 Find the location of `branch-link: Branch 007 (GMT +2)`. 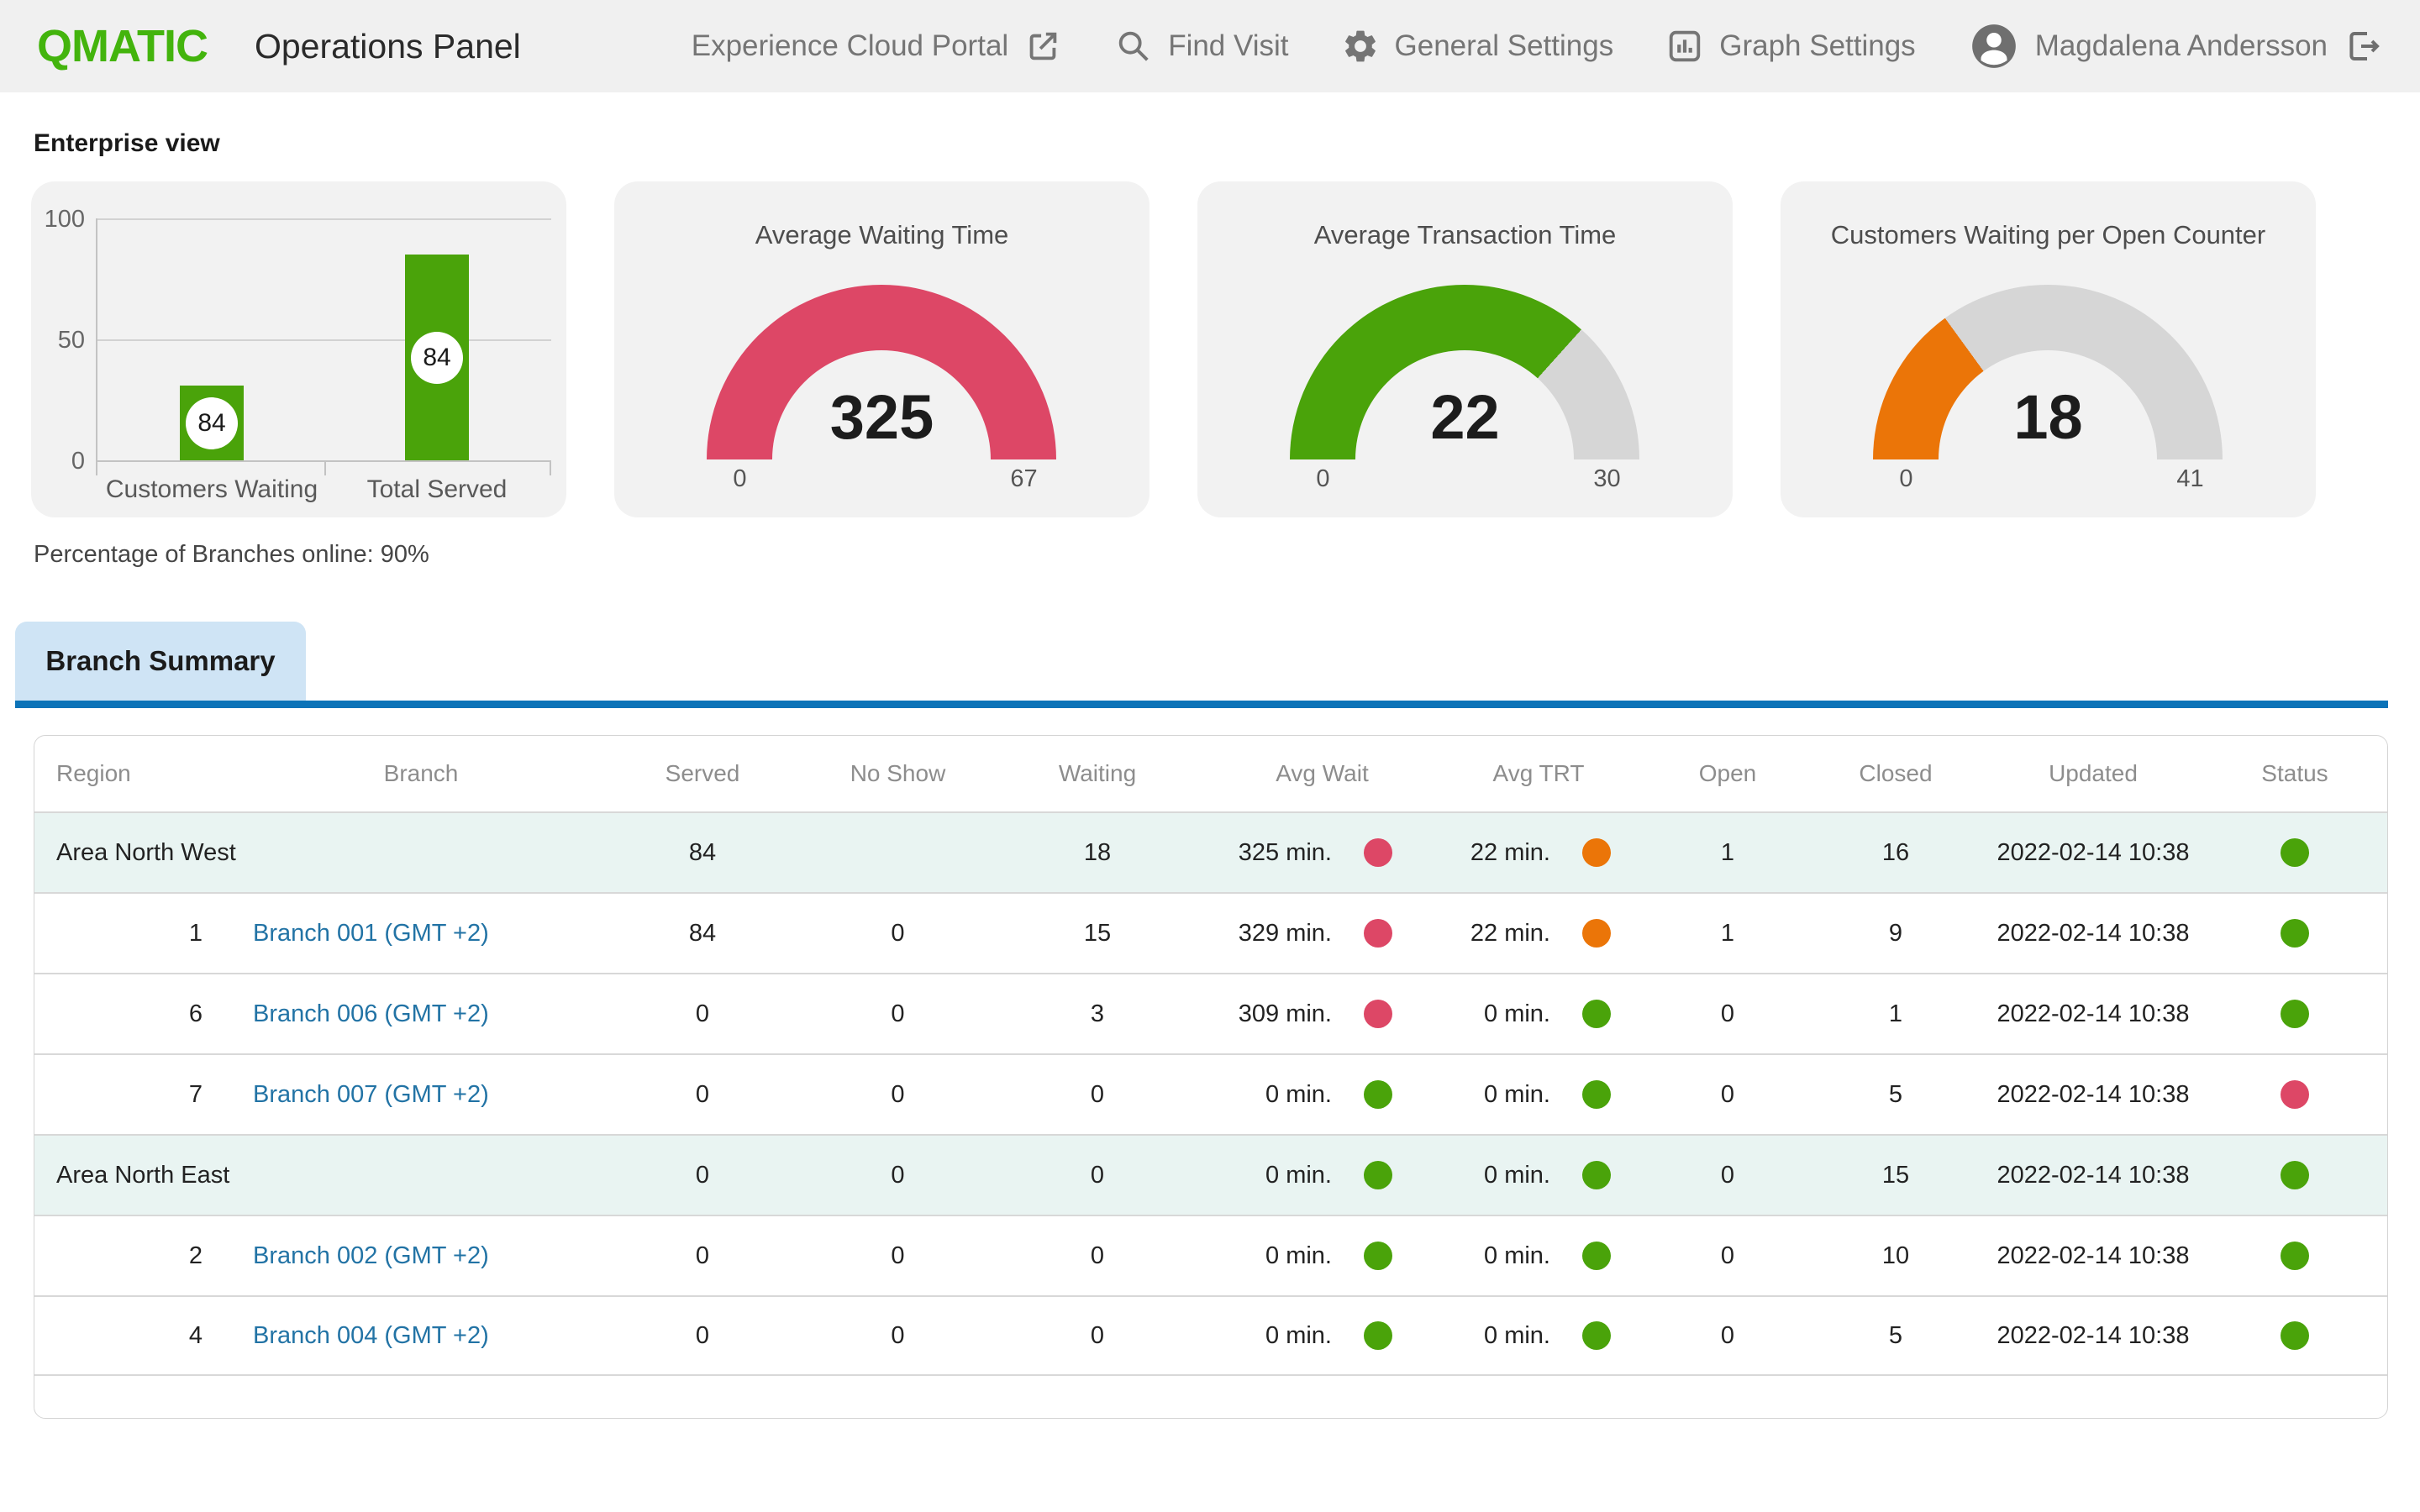

branch-link: Branch 007 (GMT +2) is located at coordinates (371, 1095).